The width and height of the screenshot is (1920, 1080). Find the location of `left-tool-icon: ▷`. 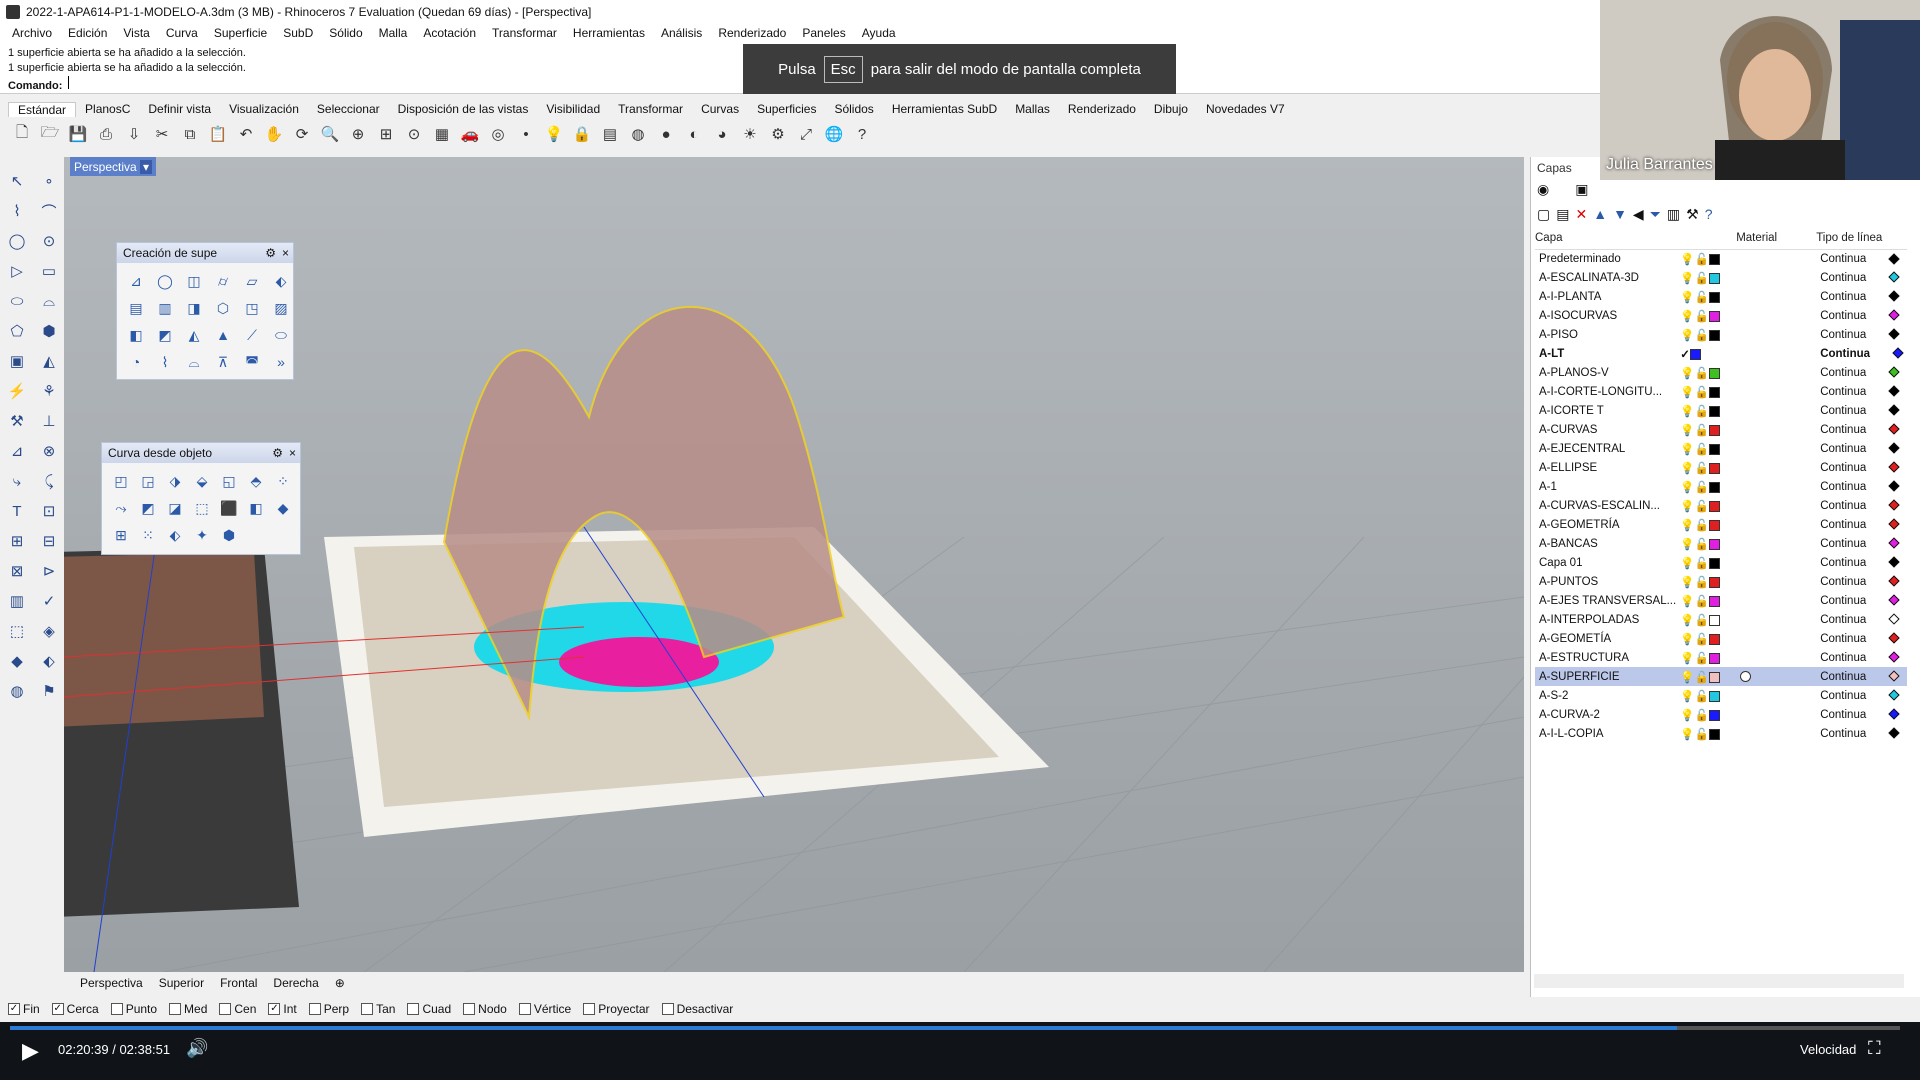

left-tool-icon: ▷ is located at coordinates (17, 271).